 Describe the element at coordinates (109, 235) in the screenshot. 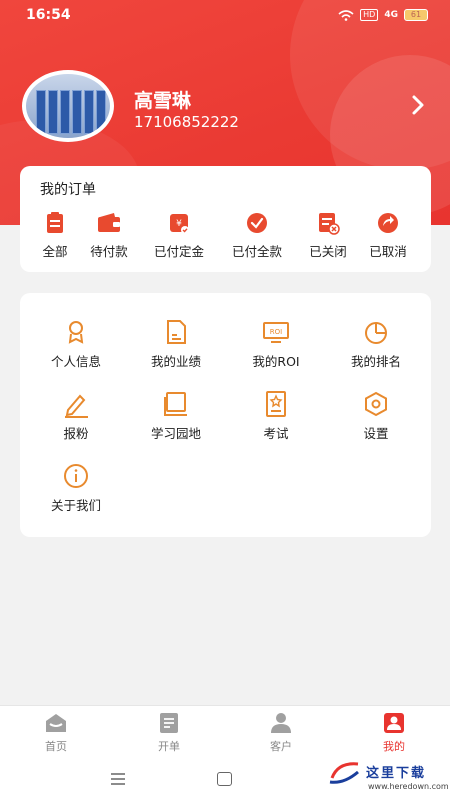

I see `order-pending-button: 待付款` at that location.